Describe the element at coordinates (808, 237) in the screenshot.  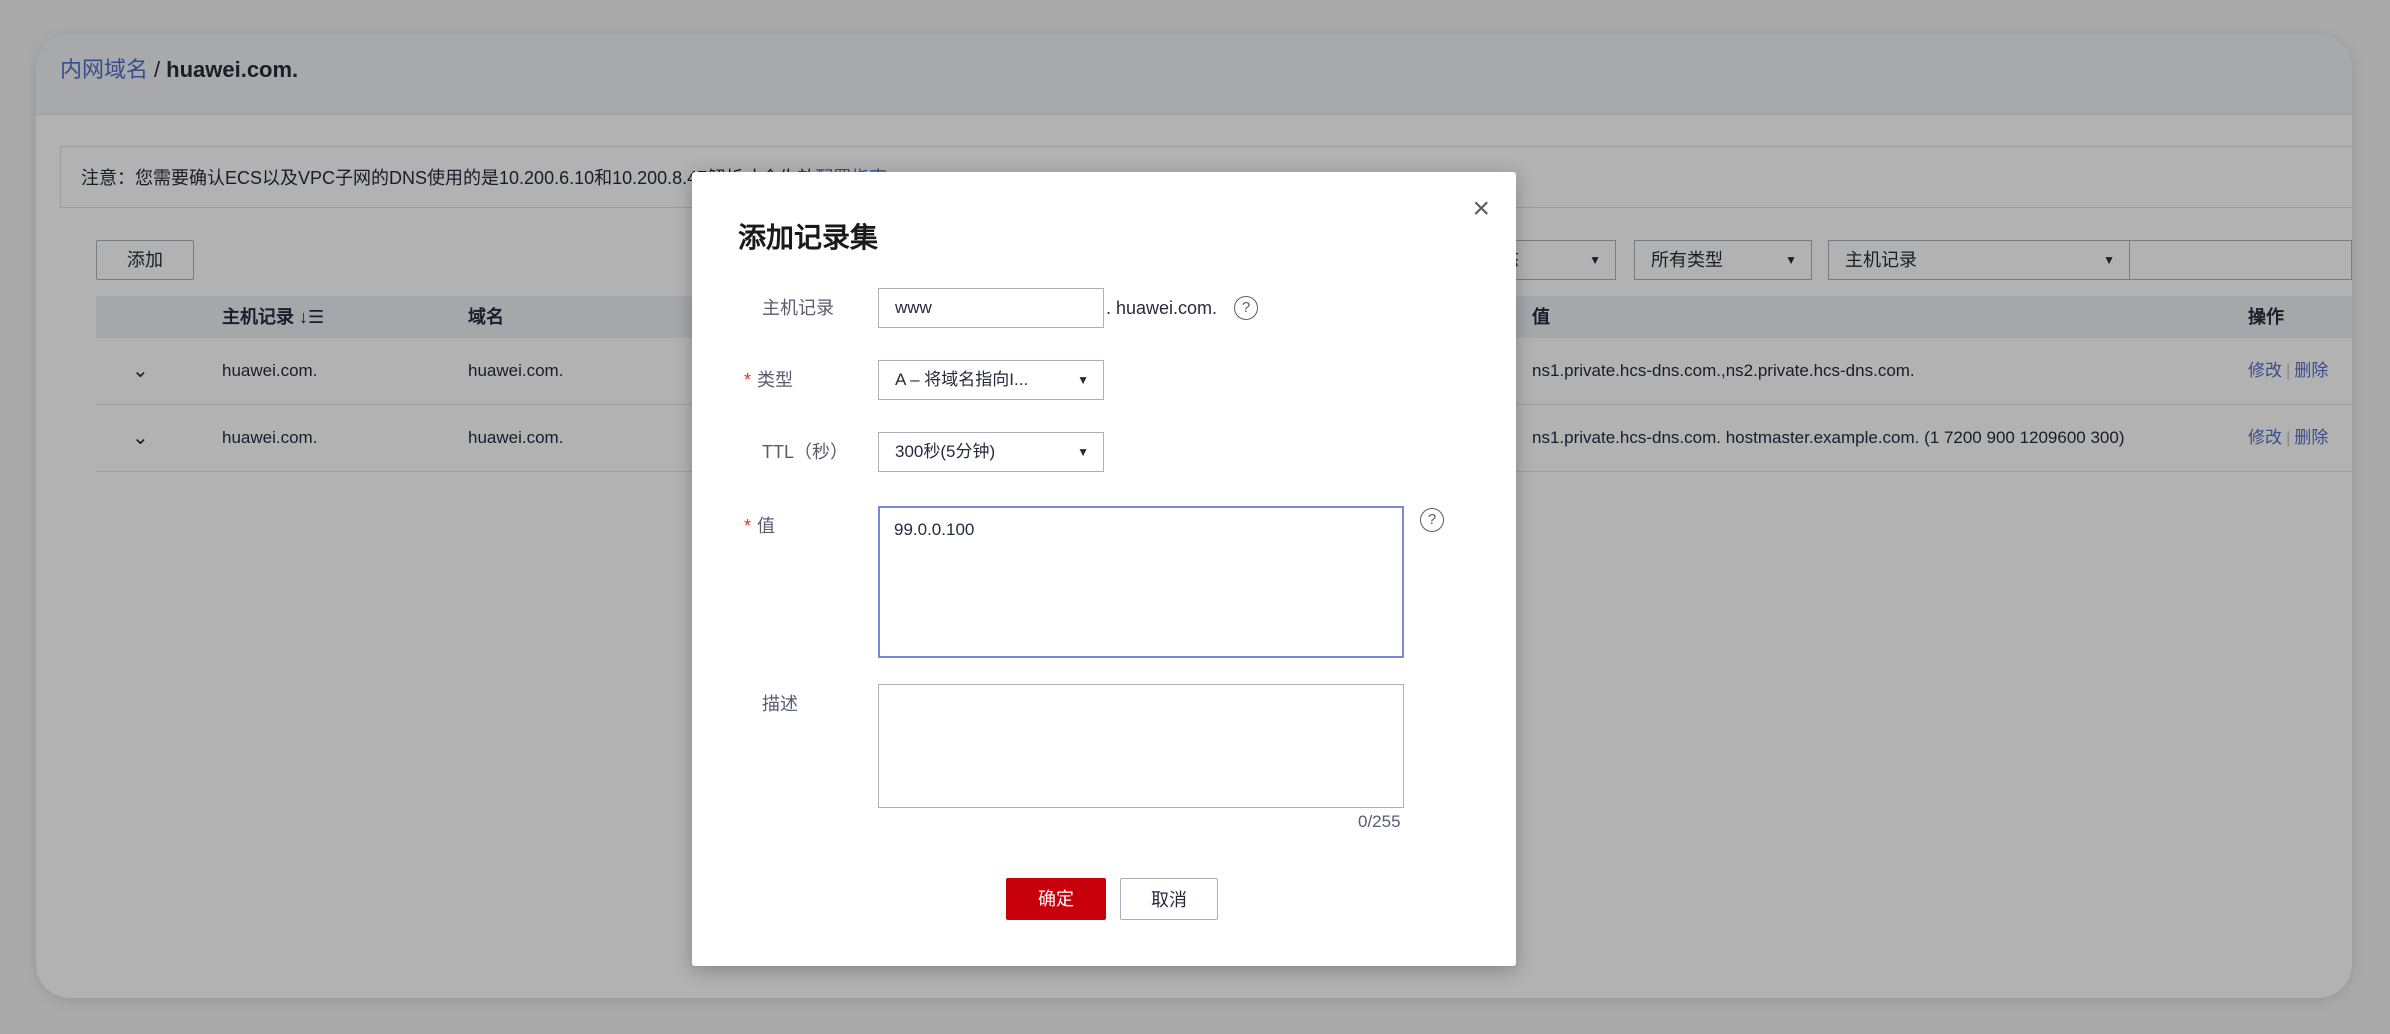
I see `dialog-title: 添加记录集` at that location.